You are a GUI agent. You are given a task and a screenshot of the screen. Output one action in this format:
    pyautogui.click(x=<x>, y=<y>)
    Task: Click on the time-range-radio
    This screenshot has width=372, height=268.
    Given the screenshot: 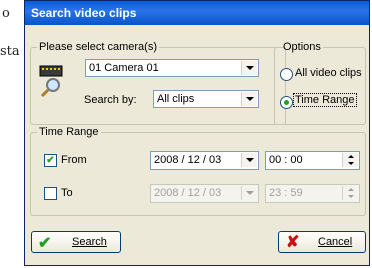 What is the action you would take?
    pyautogui.click(x=286, y=102)
    